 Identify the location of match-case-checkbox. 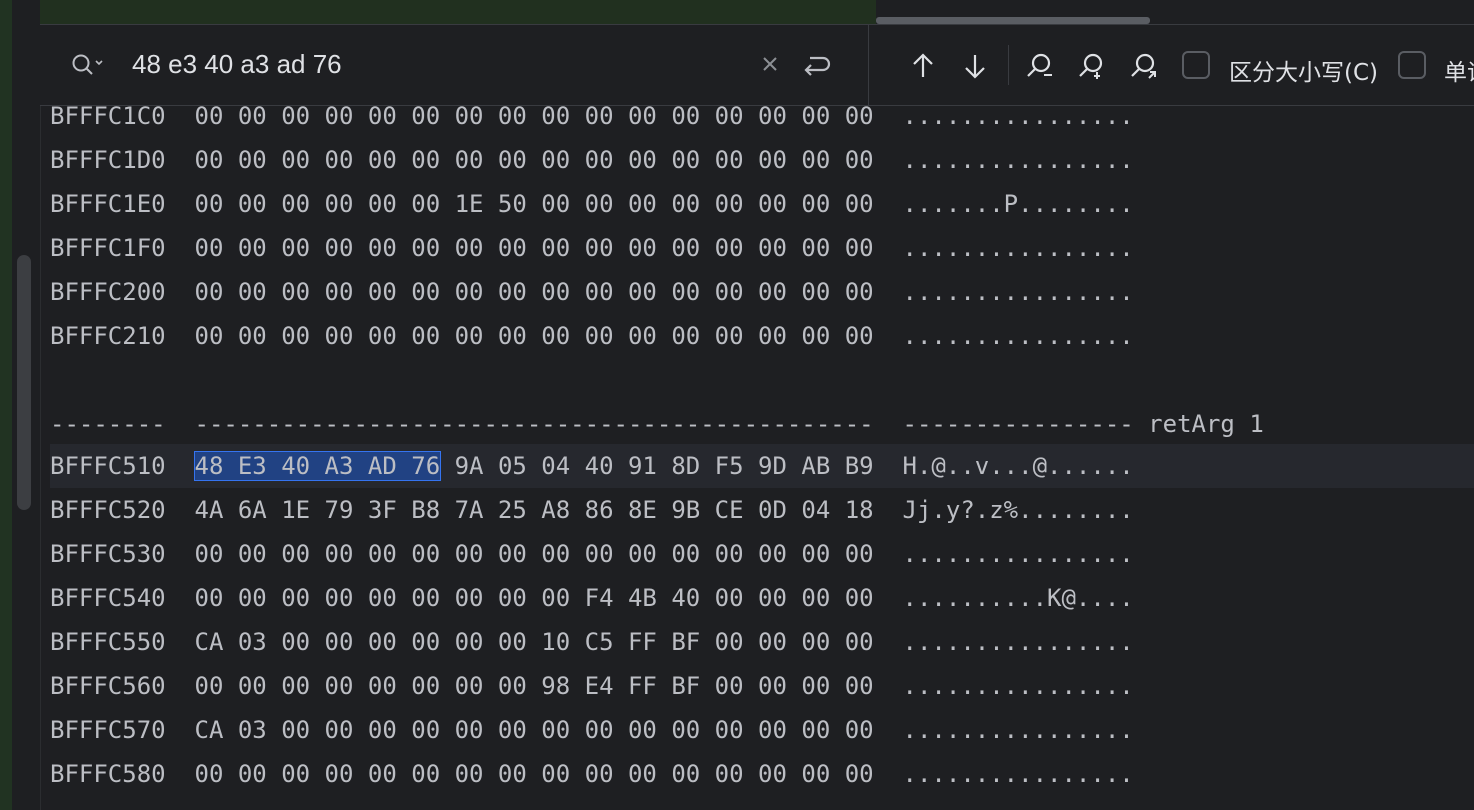
(1196, 65).